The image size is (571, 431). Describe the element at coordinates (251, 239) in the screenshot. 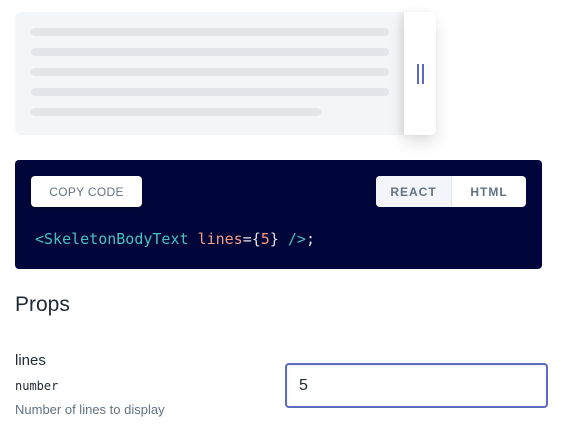

I see `code-eq: ={` at that location.